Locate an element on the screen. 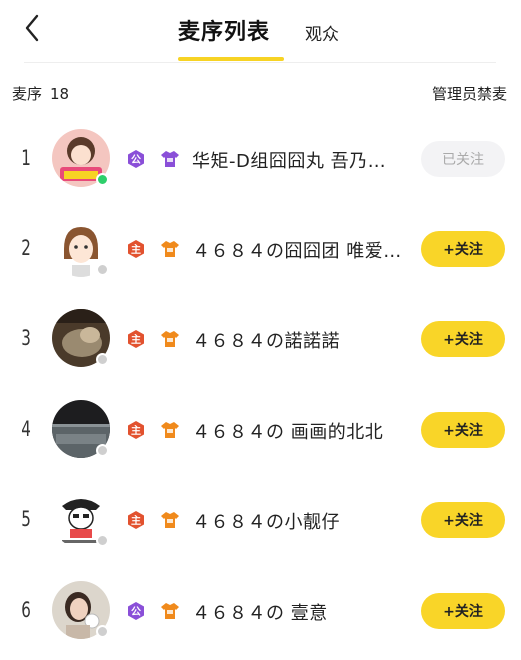  queue-info-bar: 麦序 18 管理员禁麦 is located at coordinates (260, 92).